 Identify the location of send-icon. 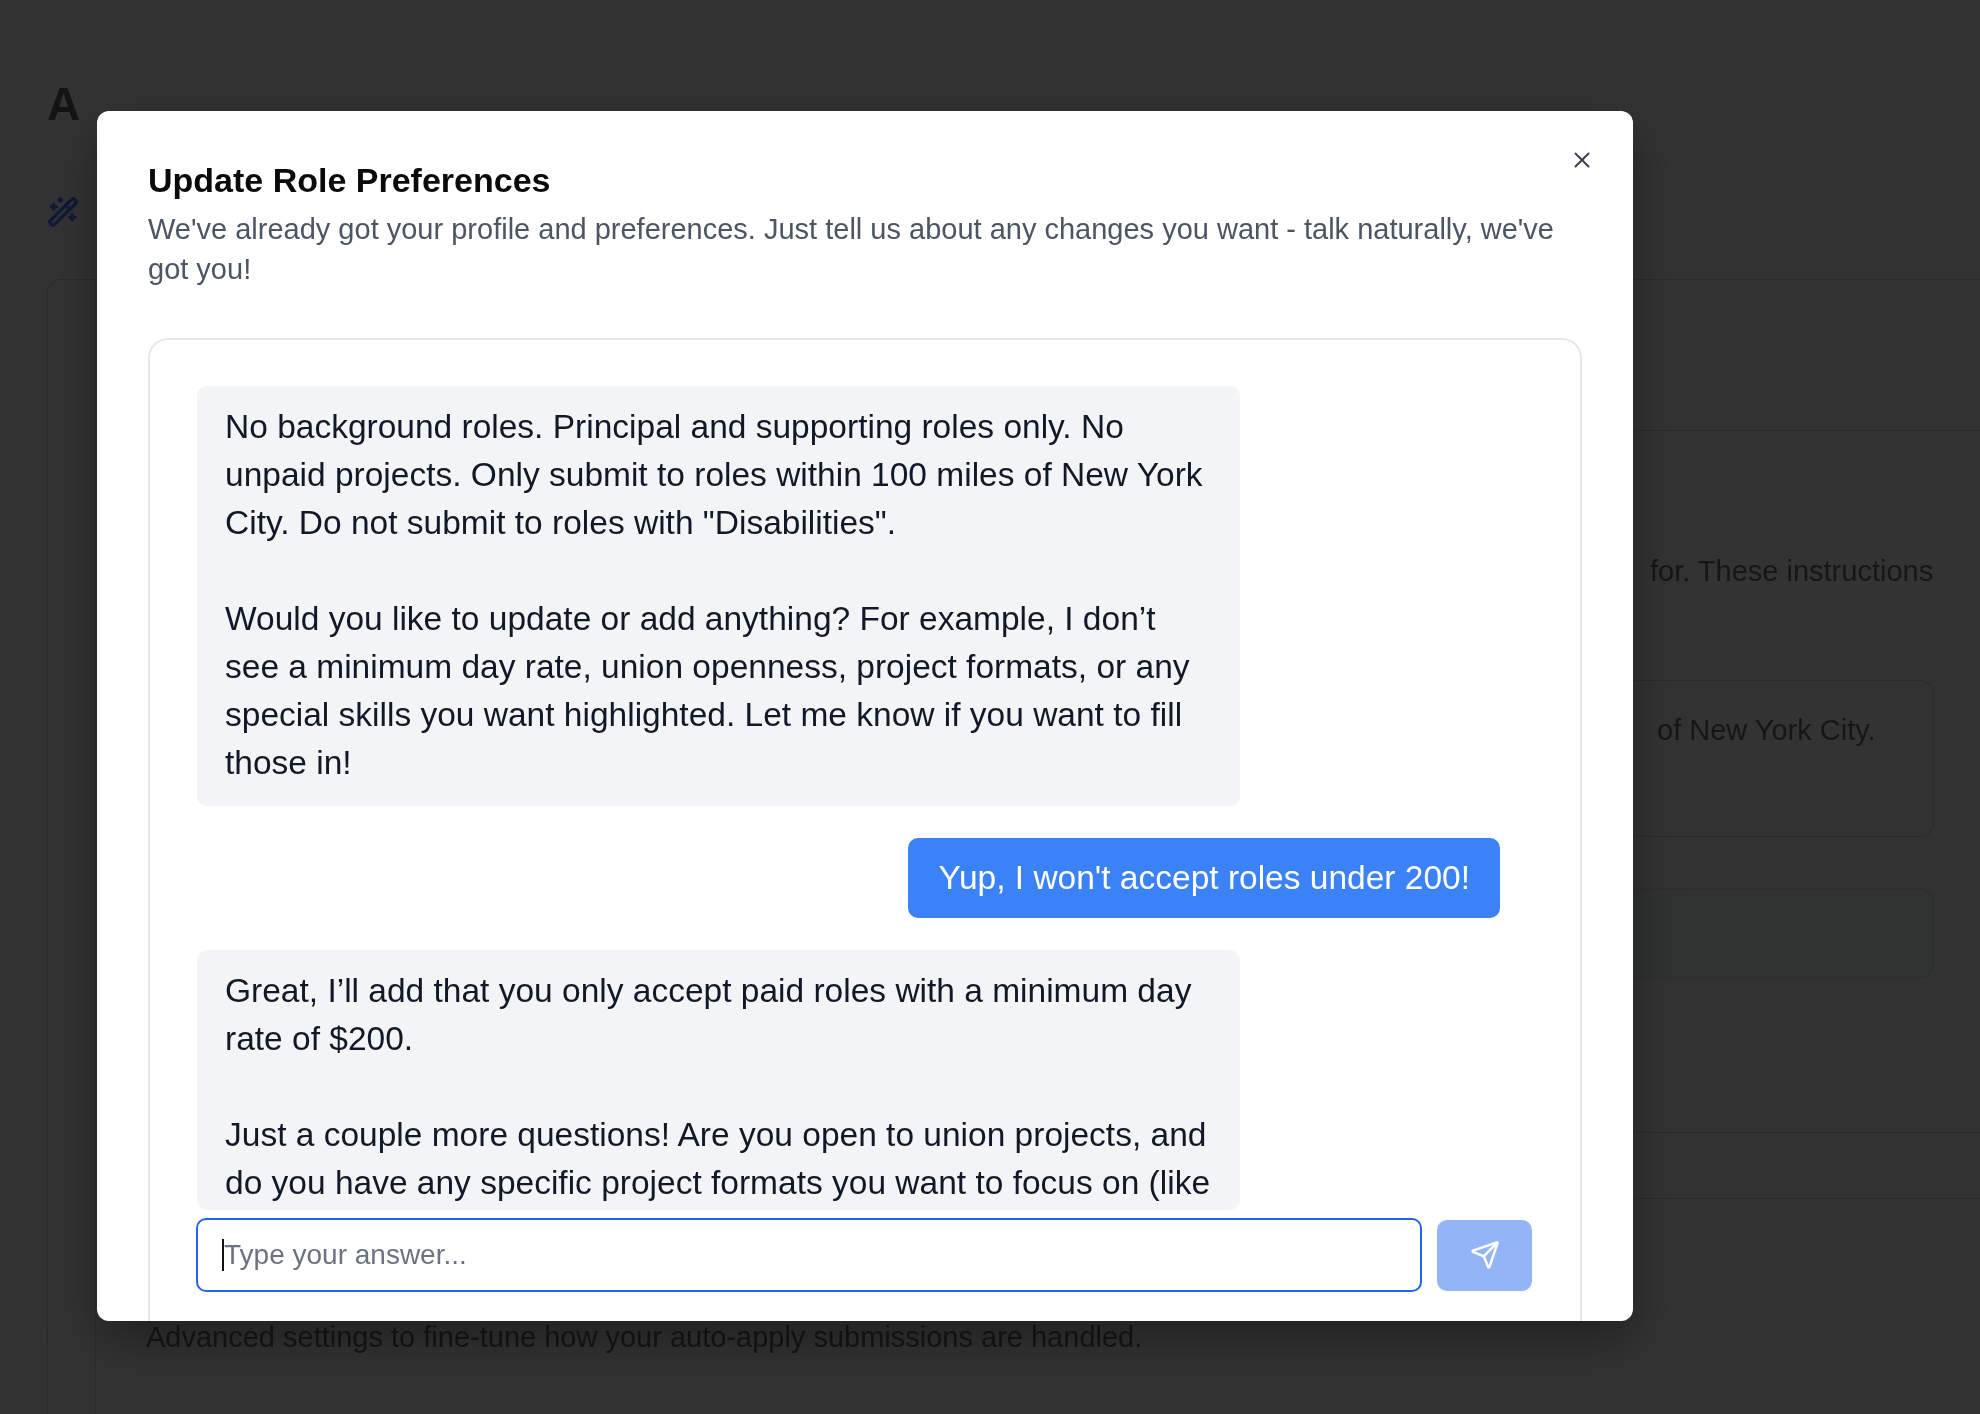
(1484, 1255).